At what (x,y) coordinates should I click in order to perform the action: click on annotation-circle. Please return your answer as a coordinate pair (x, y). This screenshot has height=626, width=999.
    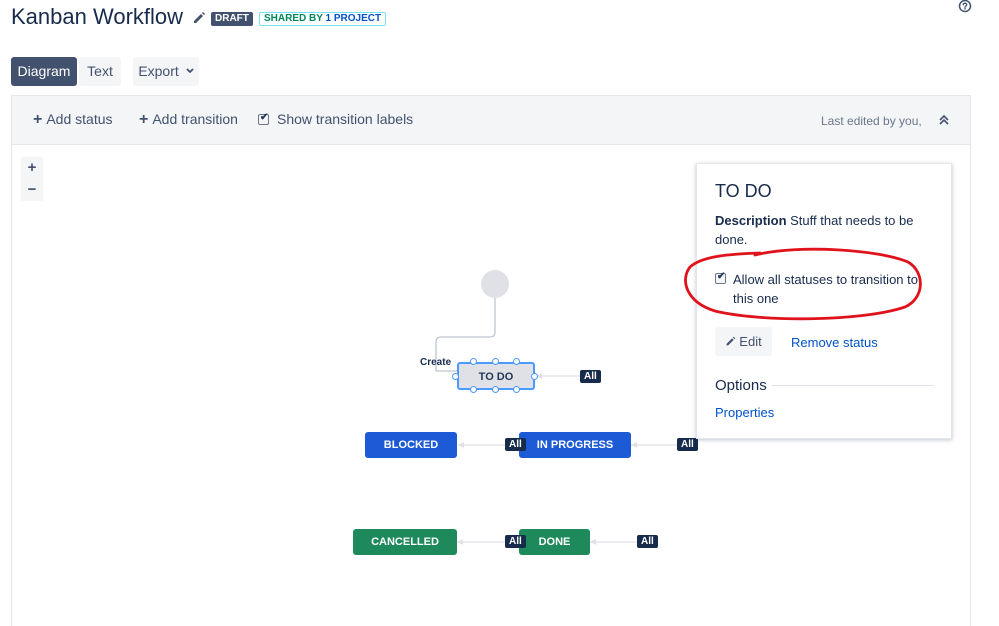
    Looking at the image, I should click on (803, 284).